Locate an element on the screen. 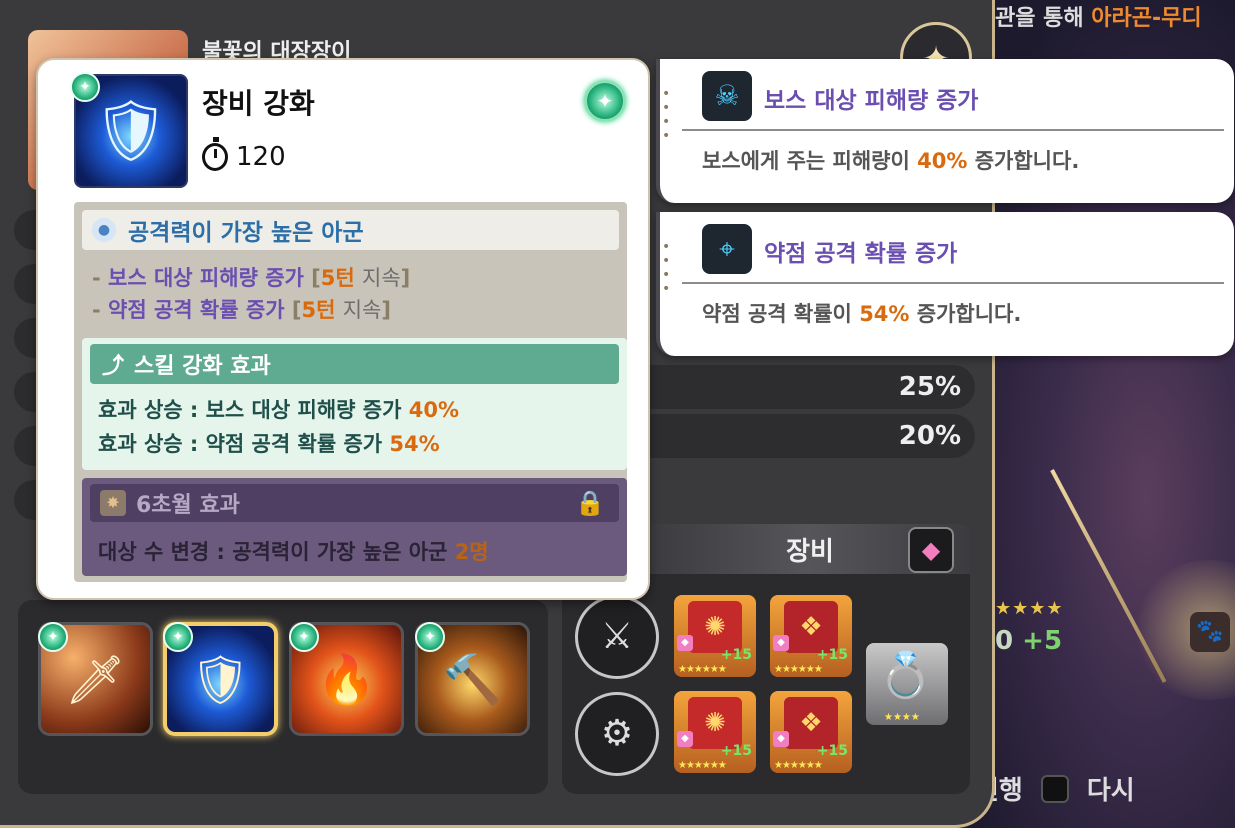 This screenshot has height=828, width=1235. stopwatch-icon is located at coordinates (215, 154).